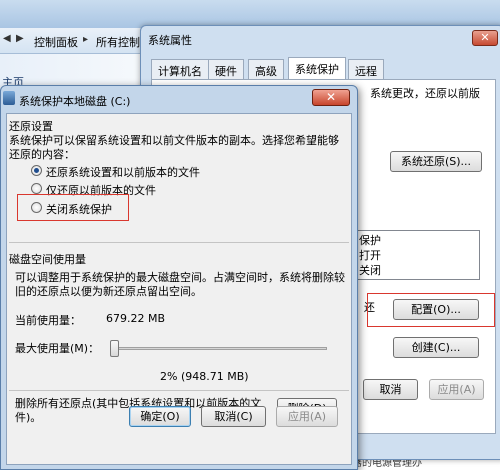 The image size is (500, 470). What do you see at coordinates (118, 42) in the screenshot?
I see `breadcrumb-all-items: 所有控制` at bounding box center [118, 42].